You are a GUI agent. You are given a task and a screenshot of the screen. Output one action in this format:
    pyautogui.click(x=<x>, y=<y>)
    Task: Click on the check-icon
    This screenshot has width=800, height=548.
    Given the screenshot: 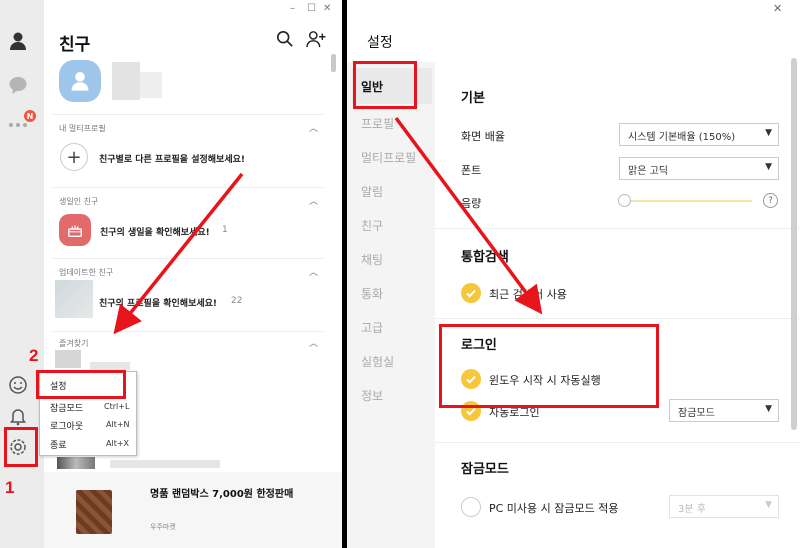 What is the action you would take?
    pyautogui.click(x=471, y=293)
    